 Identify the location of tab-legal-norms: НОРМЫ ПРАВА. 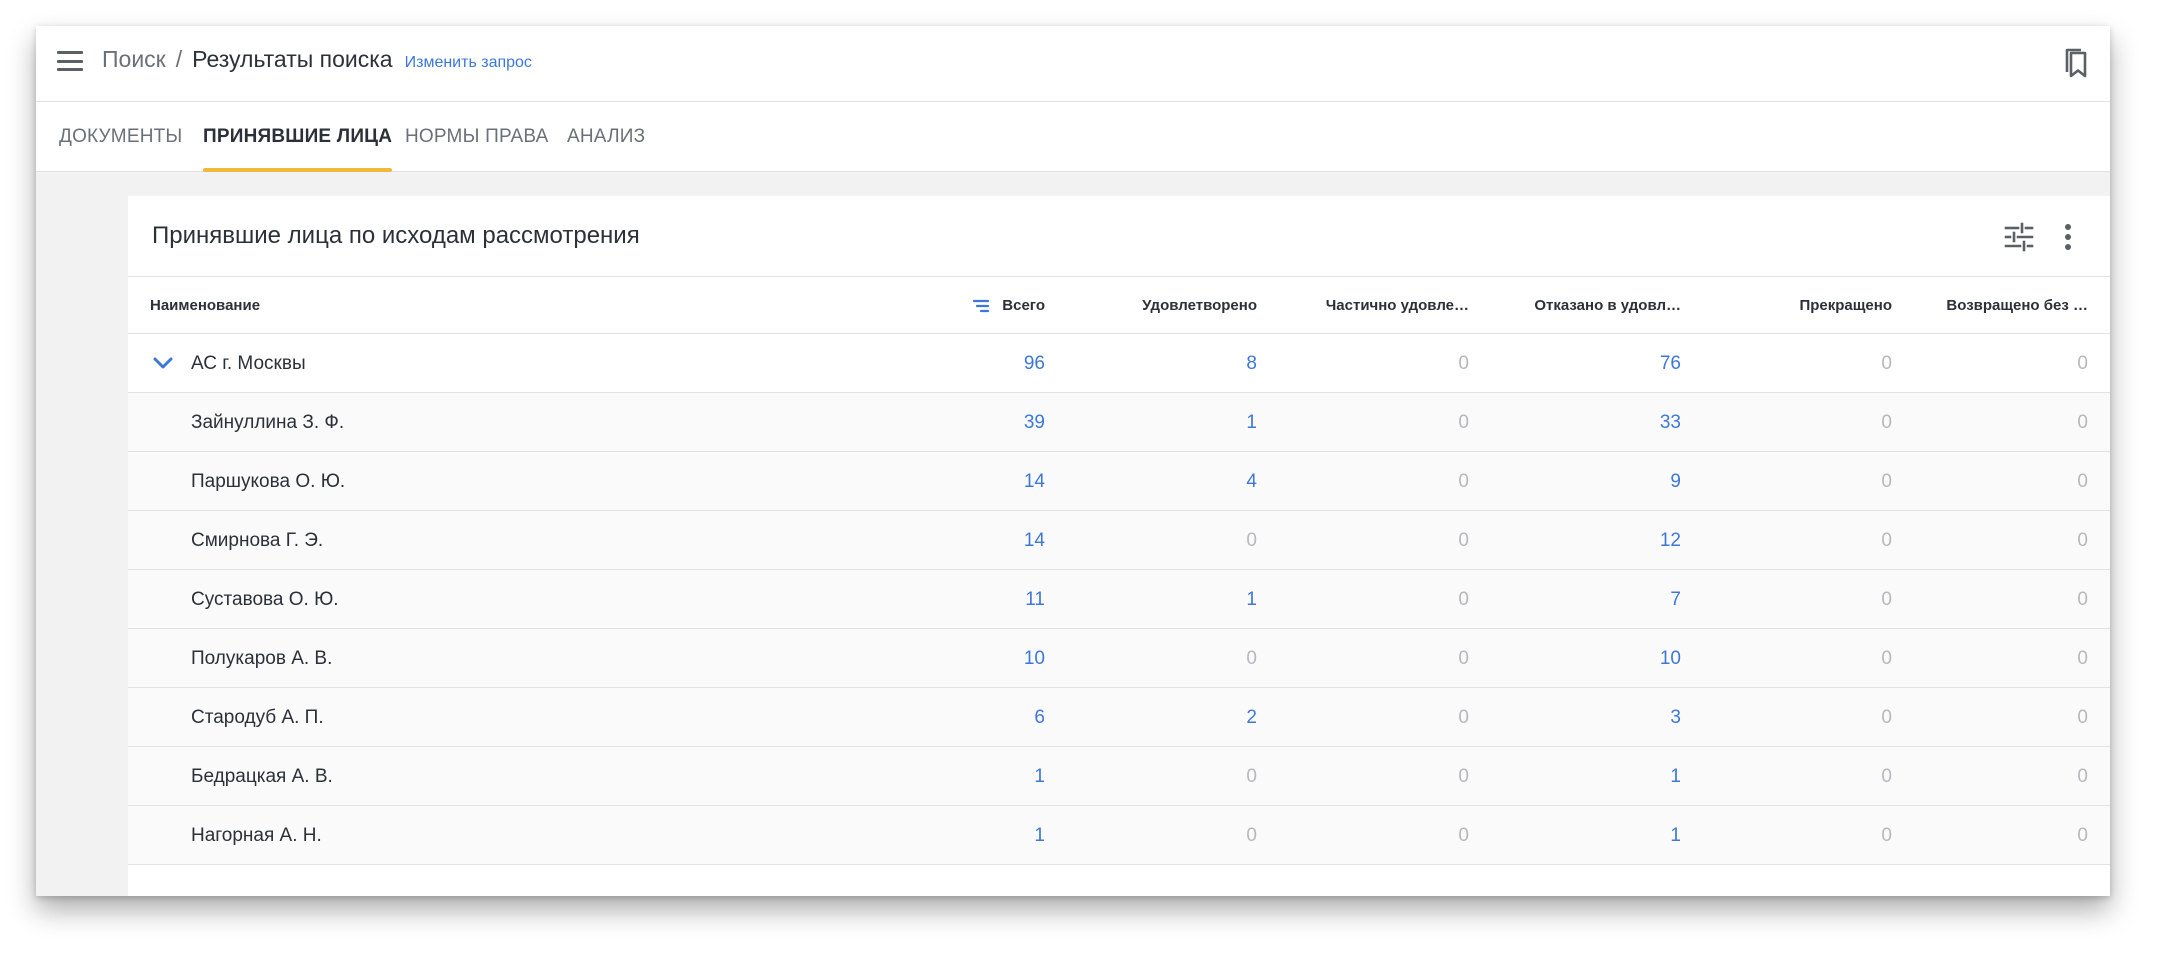
(477, 137).